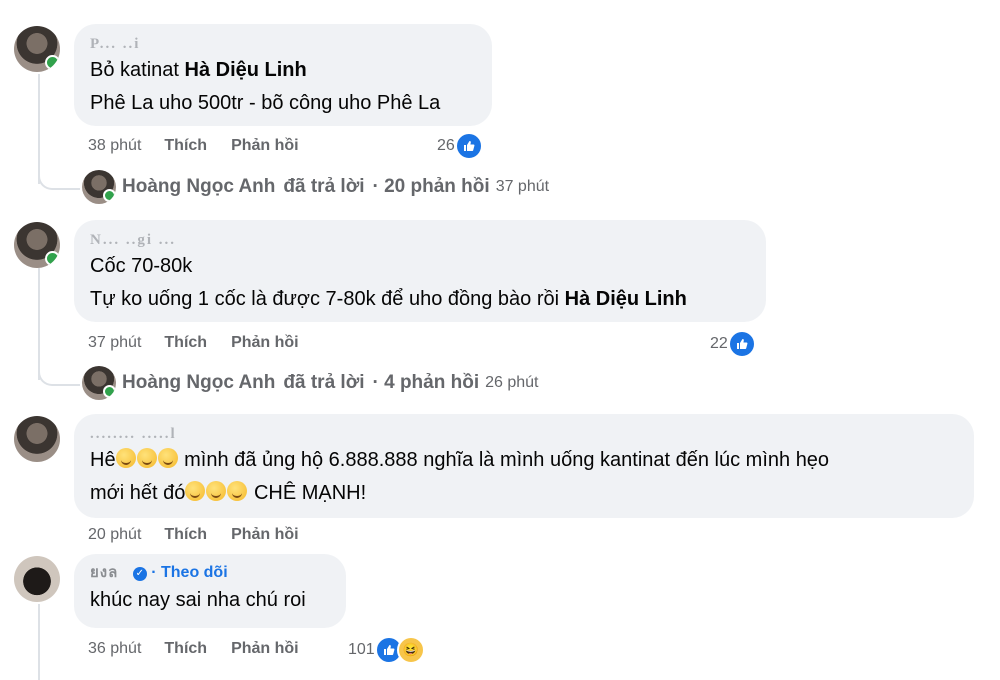 Image resolution: width=1000 pixels, height=680 pixels. I want to click on reaction-number: 22, so click(719, 343).